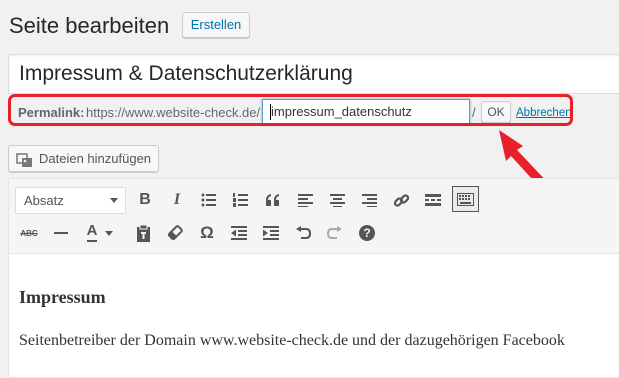 The width and height of the screenshot is (619, 378). What do you see at coordinates (24, 163) in the screenshot?
I see `media-icon` at bounding box center [24, 163].